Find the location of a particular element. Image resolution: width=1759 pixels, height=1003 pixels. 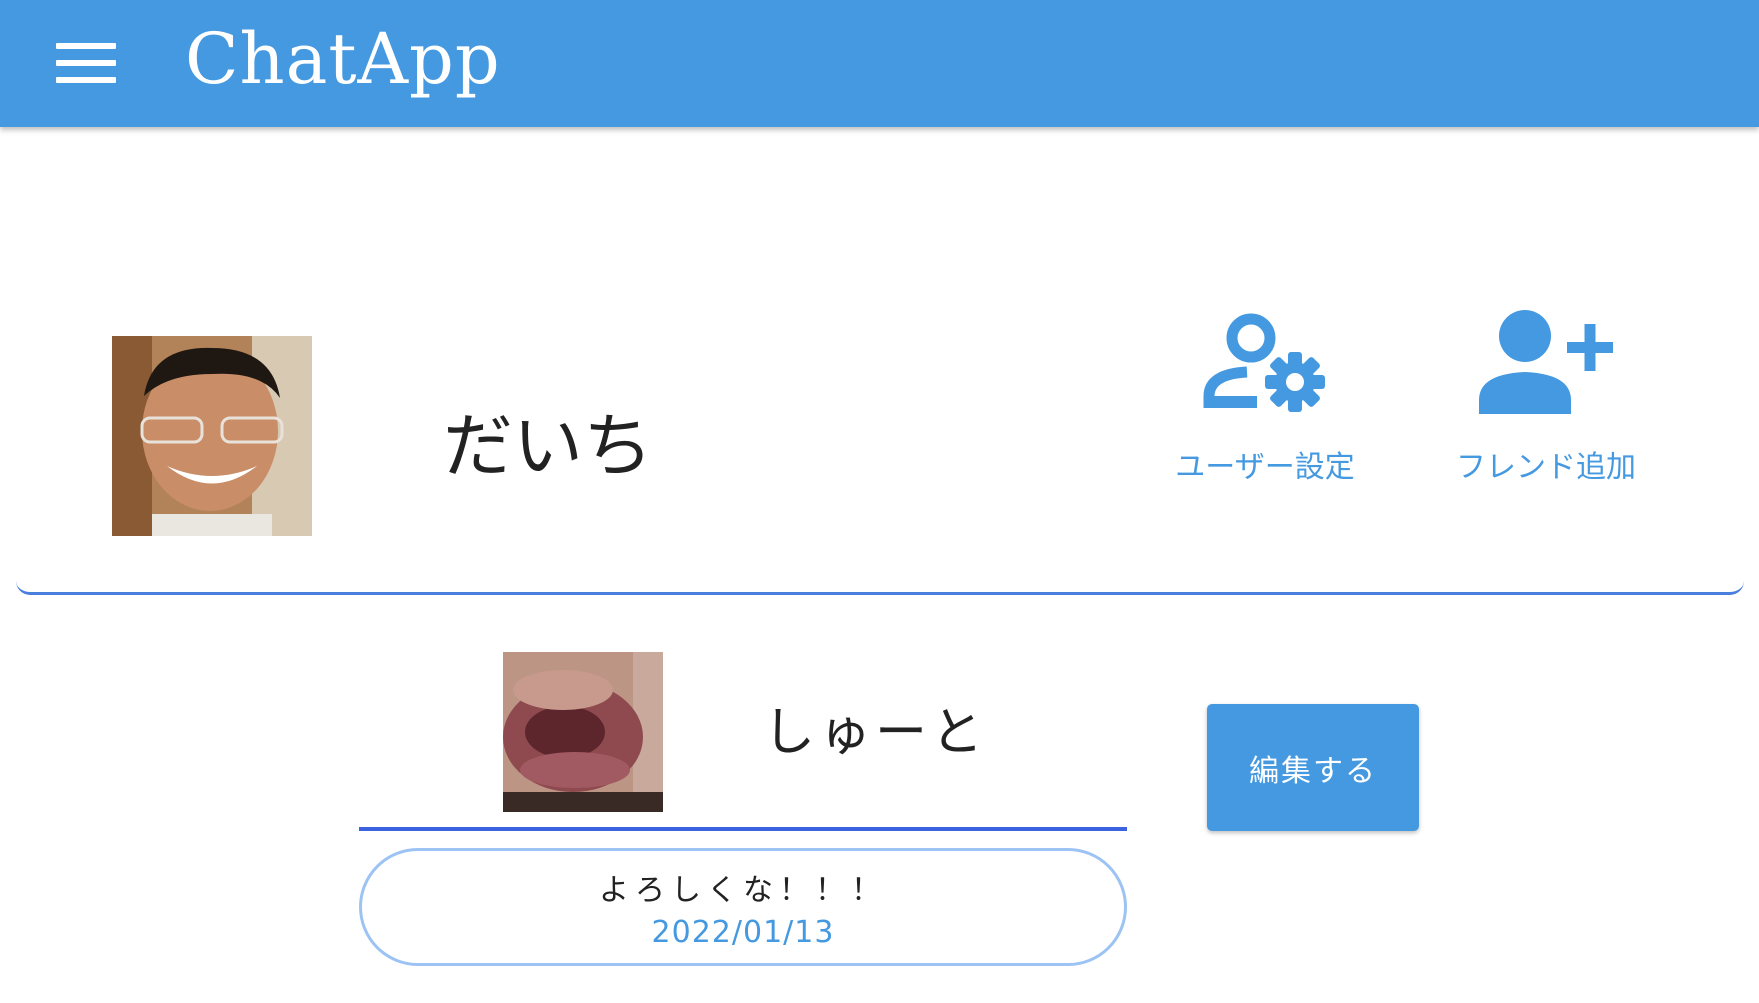

last-message-text: よろしくな！！！ is located at coordinates (743, 890).